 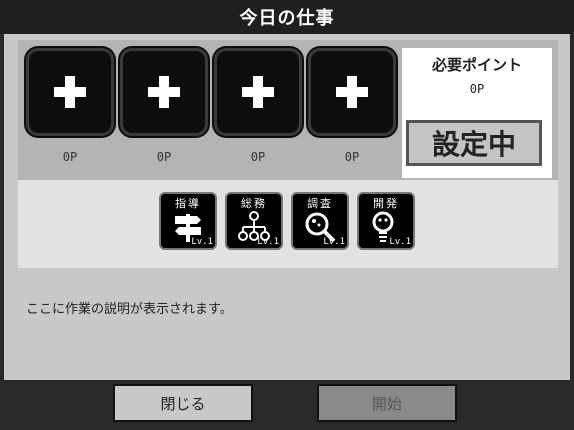 What do you see at coordinates (70, 157) in the screenshot?
I see `slot-points-1: 0P` at bounding box center [70, 157].